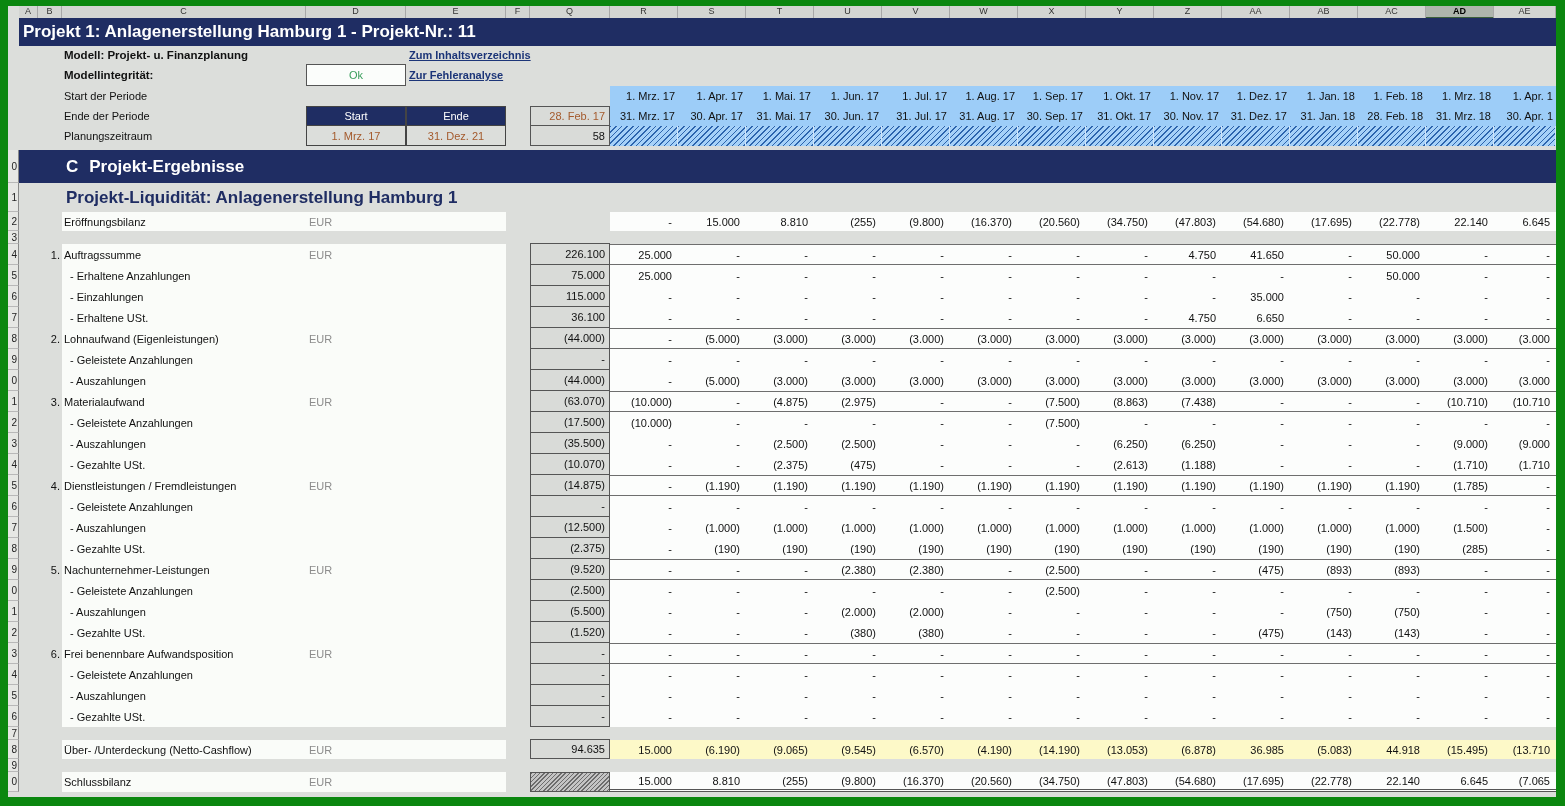 Image resolution: width=1565 pixels, height=806 pixels. What do you see at coordinates (570, 569) in the screenshot?
I see `total-cell: (9.520)` at bounding box center [570, 569].